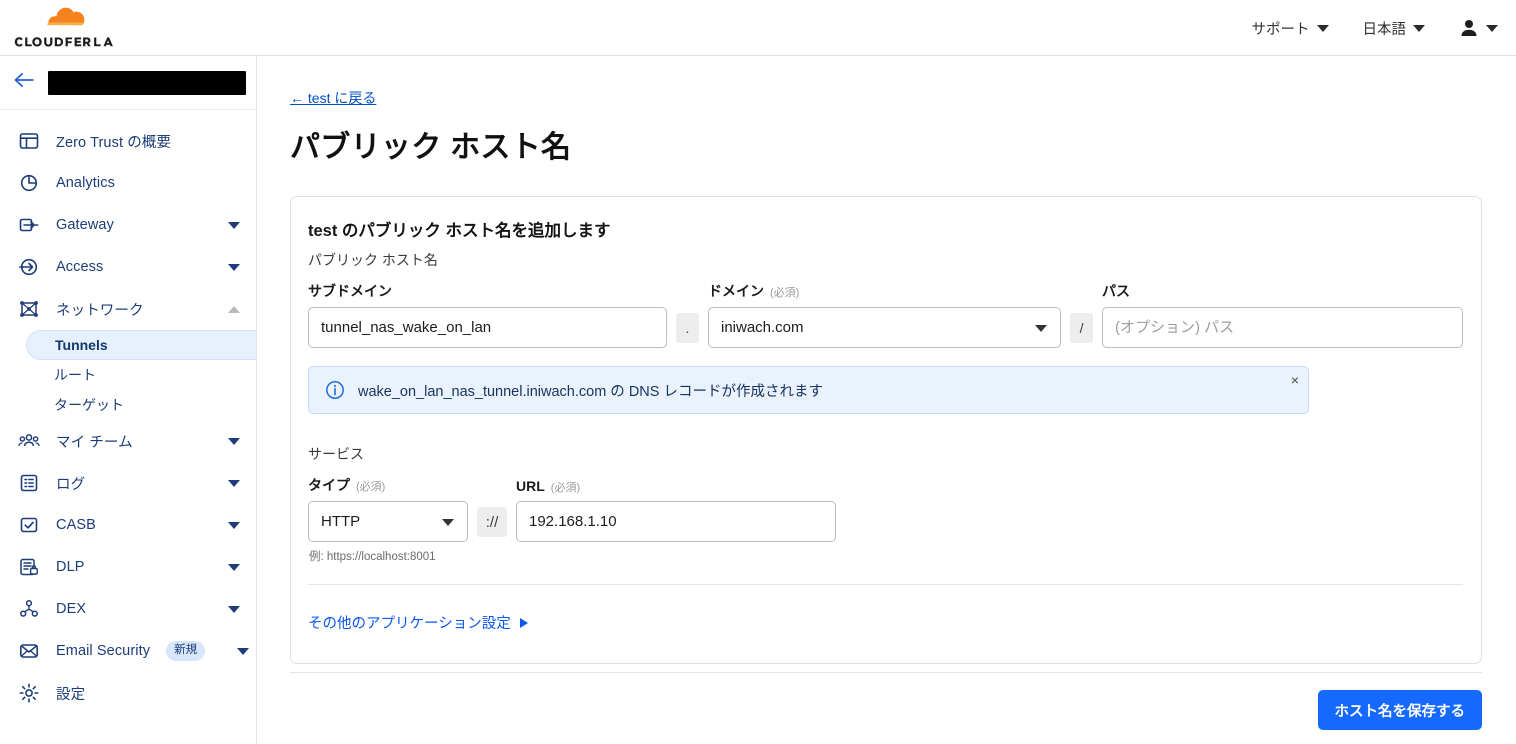 The width and height of the screenshot is (1516, 744). I want to click on dlp-icon, so click(29, 567).